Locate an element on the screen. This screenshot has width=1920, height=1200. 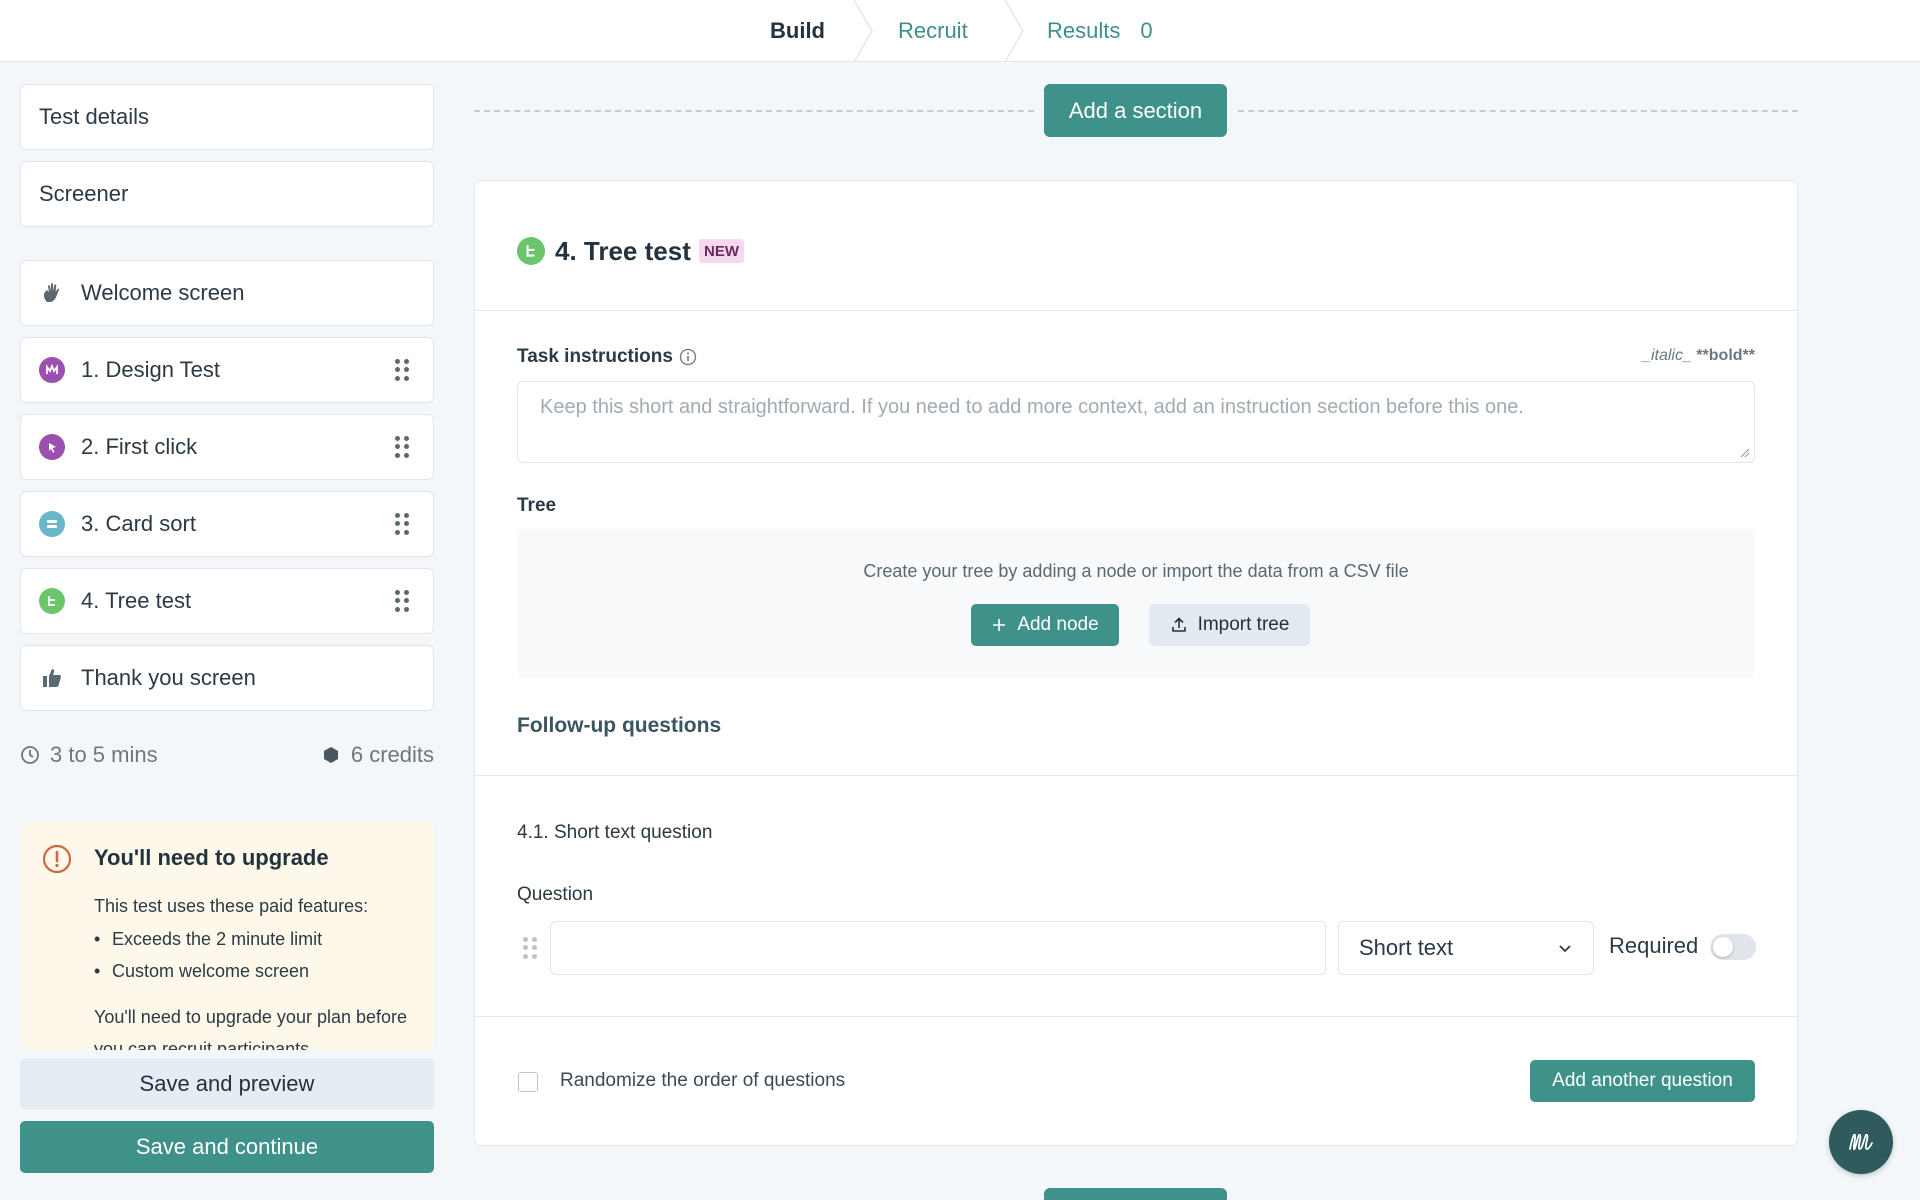
required-toggle is located at coordinates (1733, 947).